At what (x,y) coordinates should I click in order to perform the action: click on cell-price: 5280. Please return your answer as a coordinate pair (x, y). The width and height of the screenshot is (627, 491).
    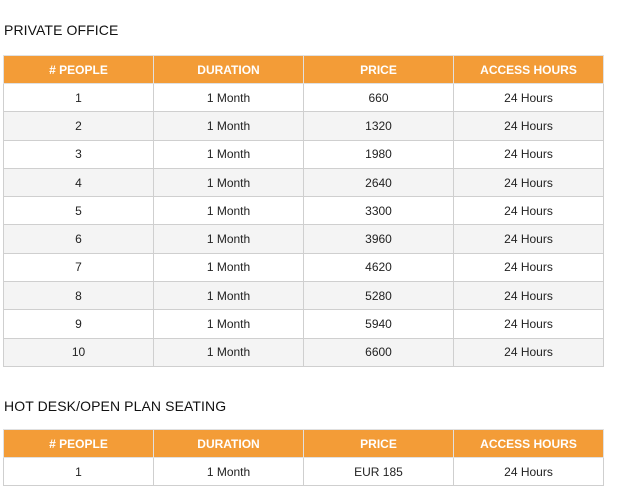
    Looking at the image, I should click on (378, 296).